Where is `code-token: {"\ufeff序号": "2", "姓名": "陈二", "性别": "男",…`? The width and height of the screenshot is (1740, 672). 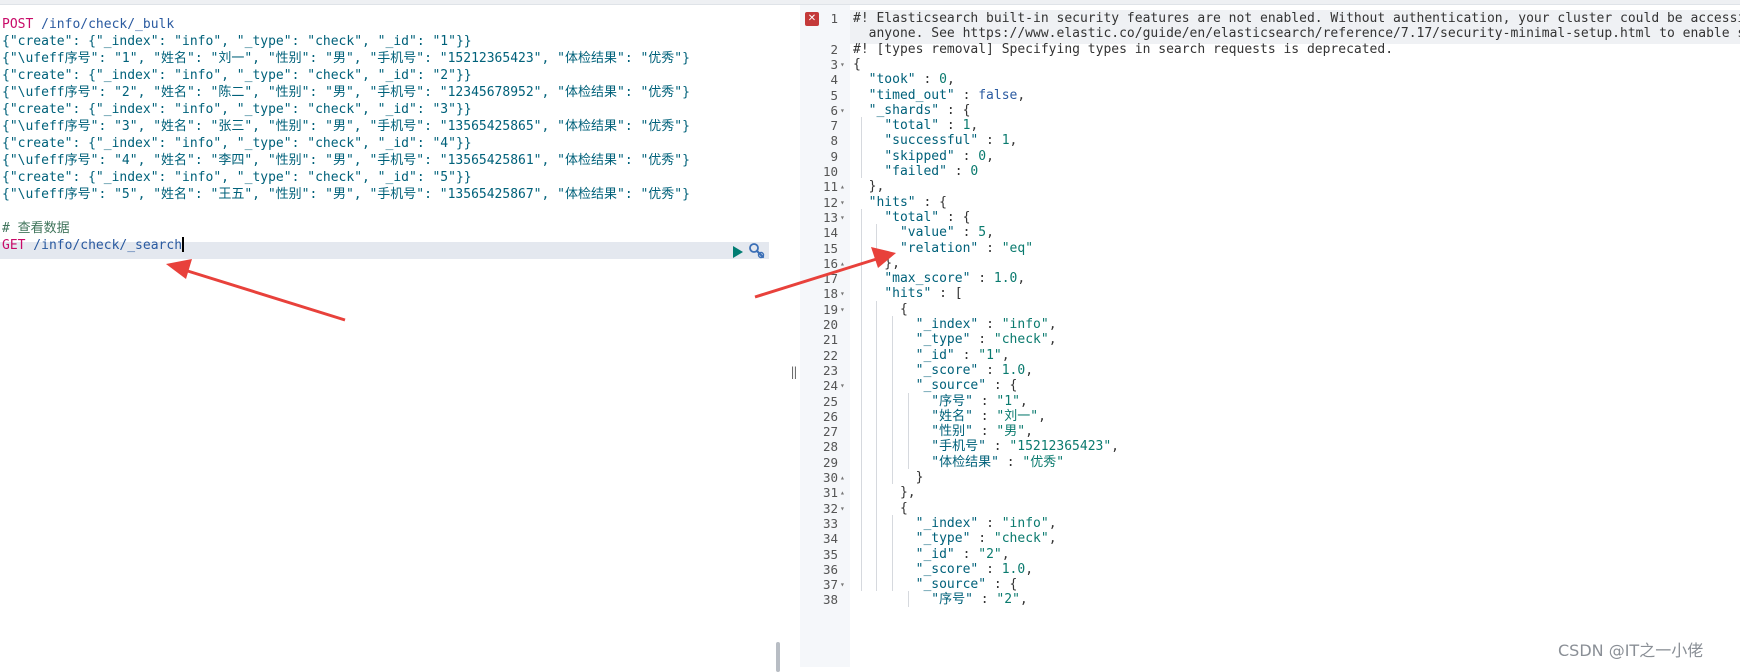
code-token: {"\ufeff序号": "2", "姓名": "陈二", "性别": "男",… is located at coordinates (346, 92).